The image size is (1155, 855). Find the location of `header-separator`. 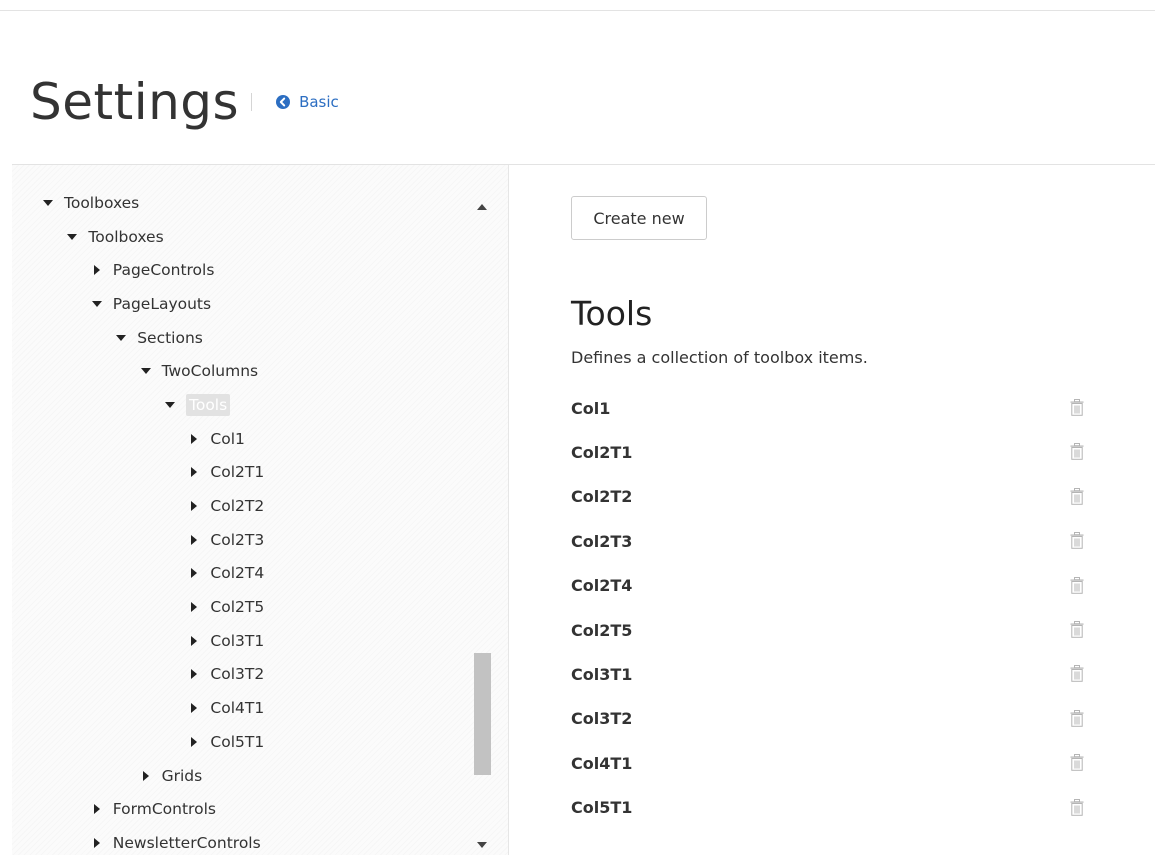

header-separator is located at coordinates (252, 102).